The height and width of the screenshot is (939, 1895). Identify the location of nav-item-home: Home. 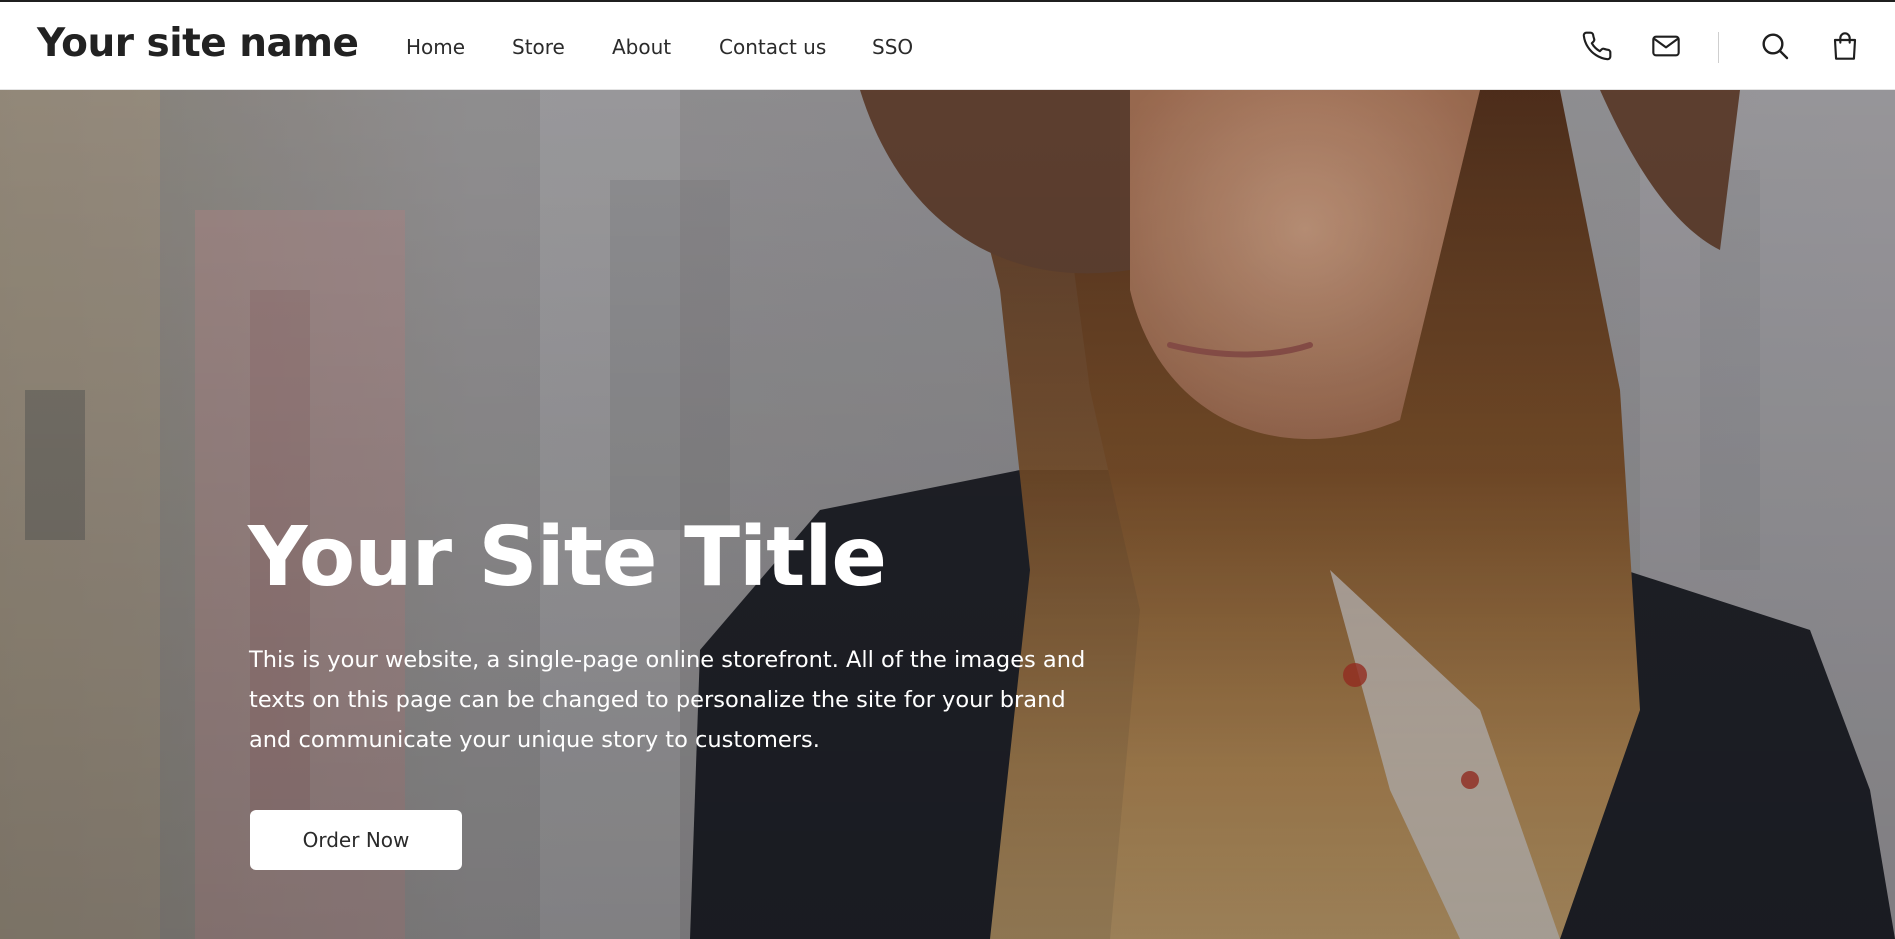
(435, 47).